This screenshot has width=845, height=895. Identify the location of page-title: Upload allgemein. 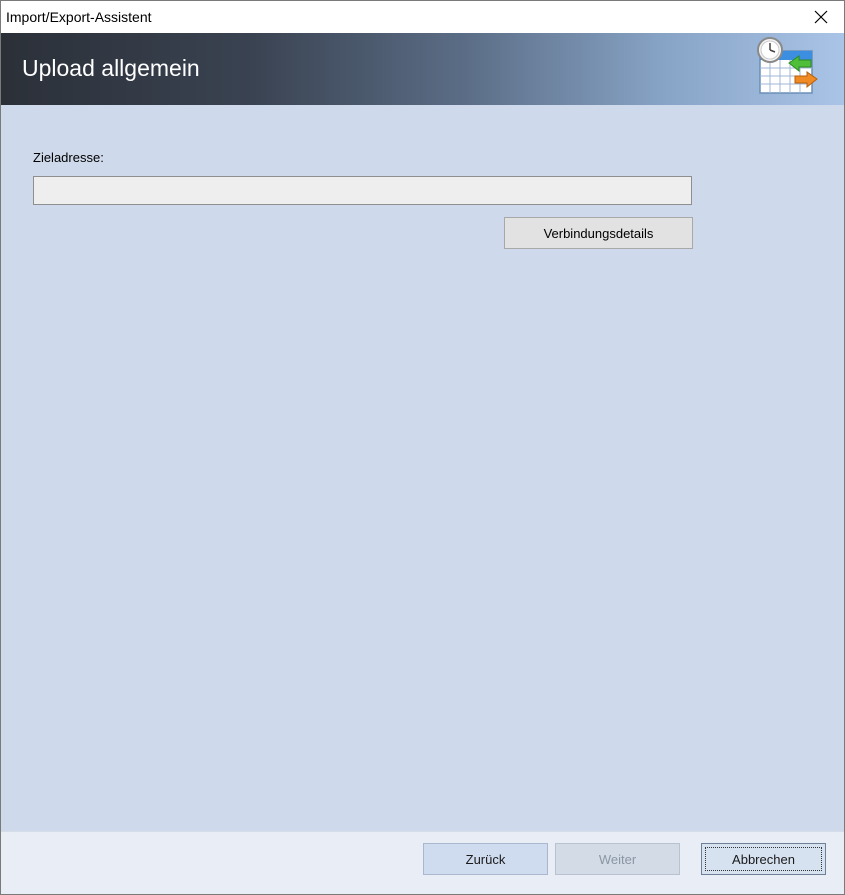
(111, 68).